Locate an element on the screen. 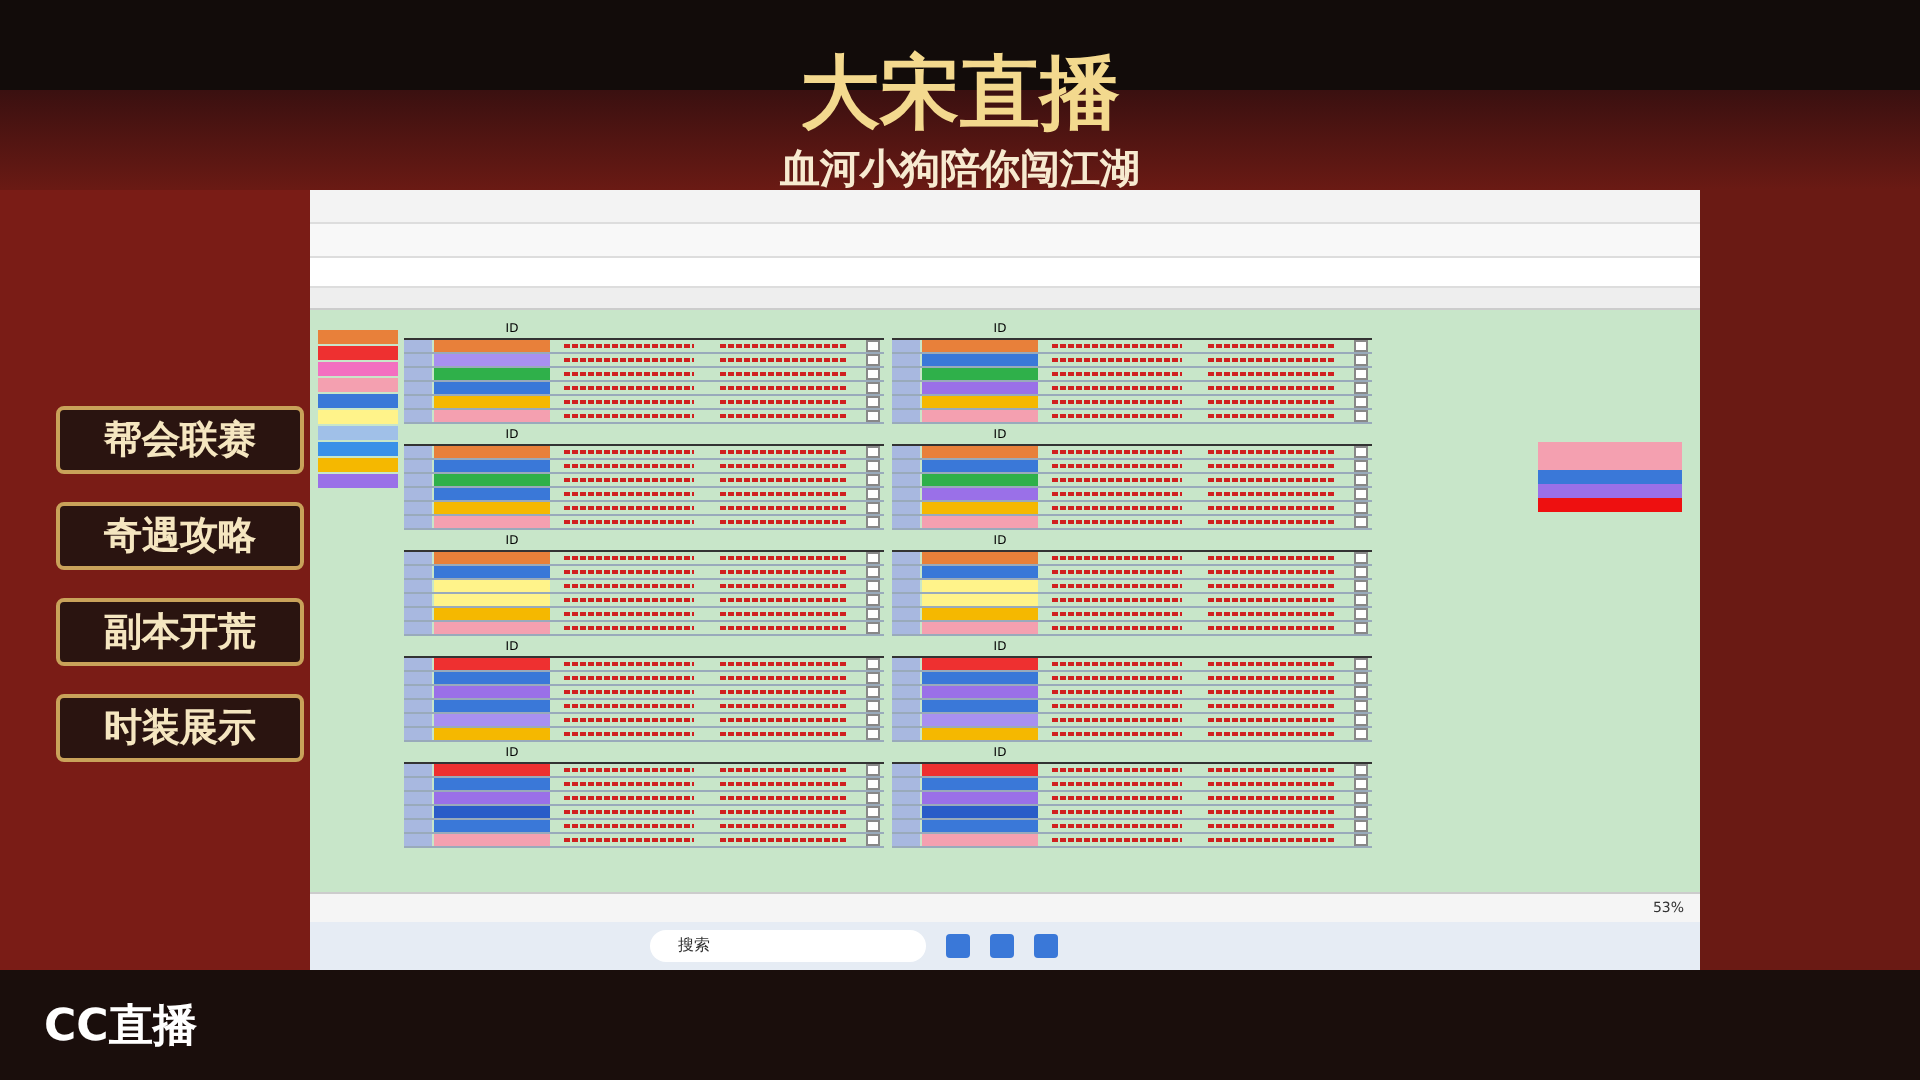 The height and width of the screenshot is (1080, 1920). menu-button: 副本开荒 is located at coordinates (180, 632).